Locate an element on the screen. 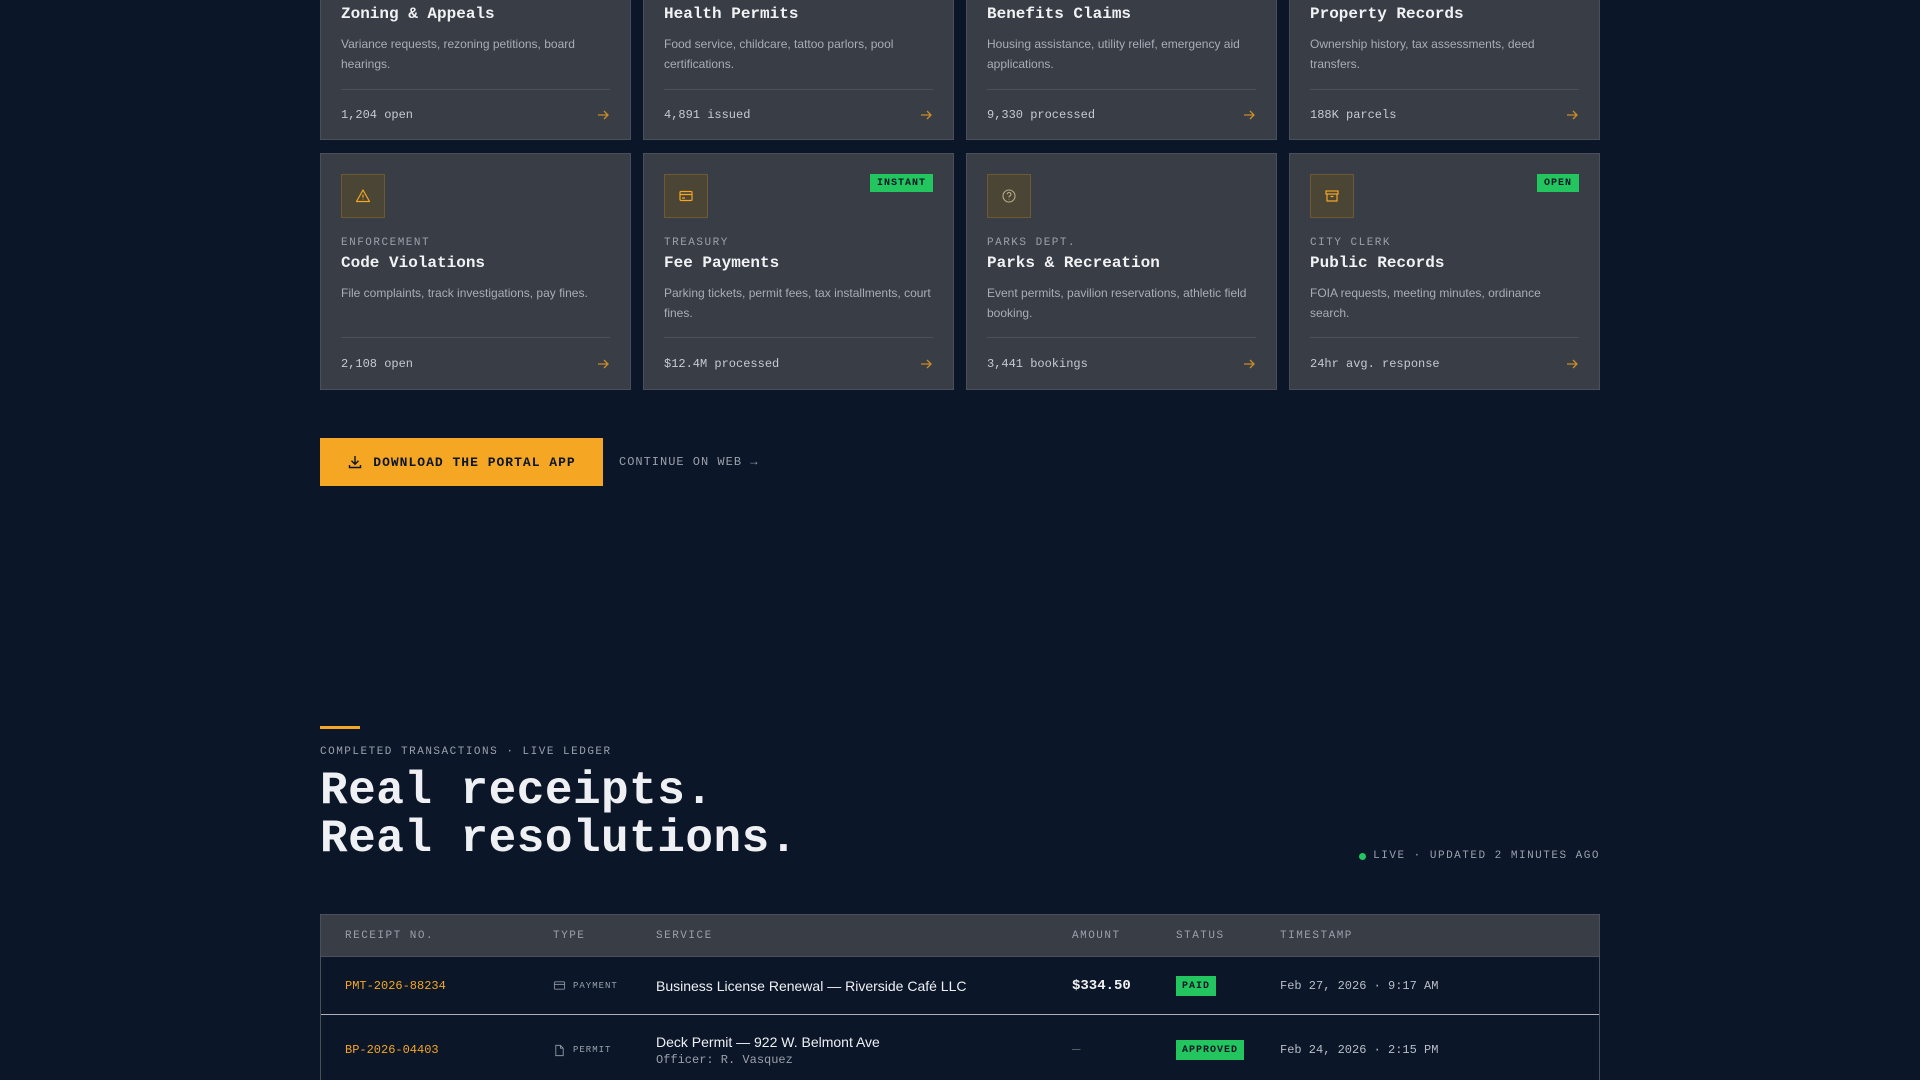  card-footer: 9,330 processed is located at coordinates (1121, 114).